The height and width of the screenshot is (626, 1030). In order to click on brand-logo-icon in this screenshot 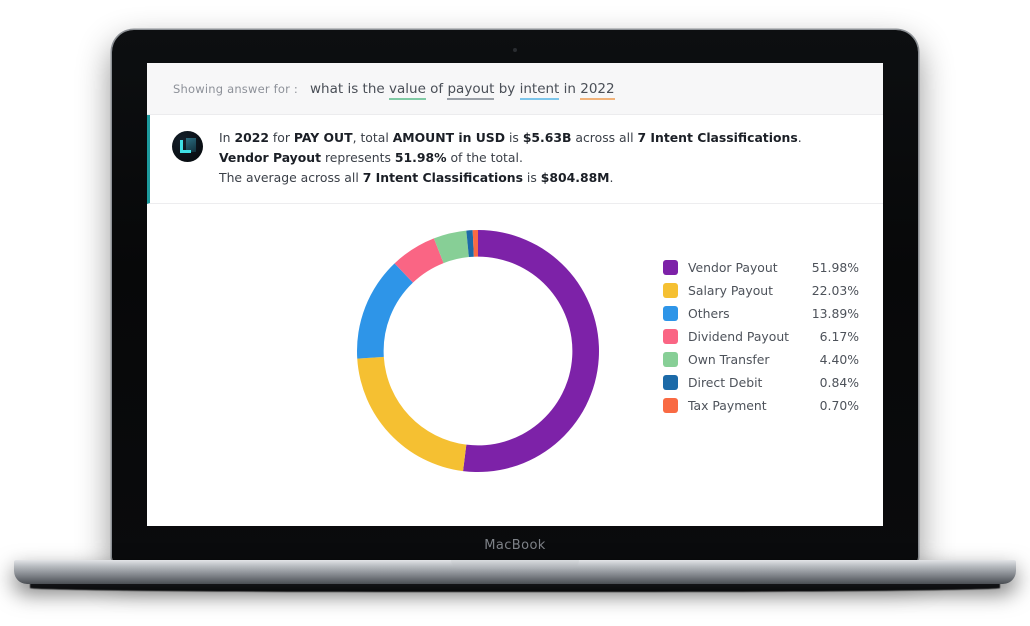, I will do `click(187, 146)`.